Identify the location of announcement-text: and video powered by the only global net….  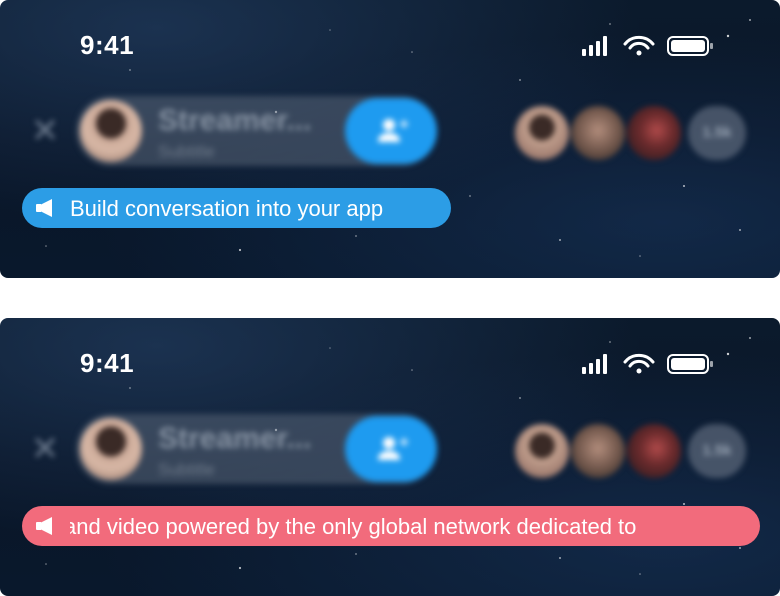
(353, 526).